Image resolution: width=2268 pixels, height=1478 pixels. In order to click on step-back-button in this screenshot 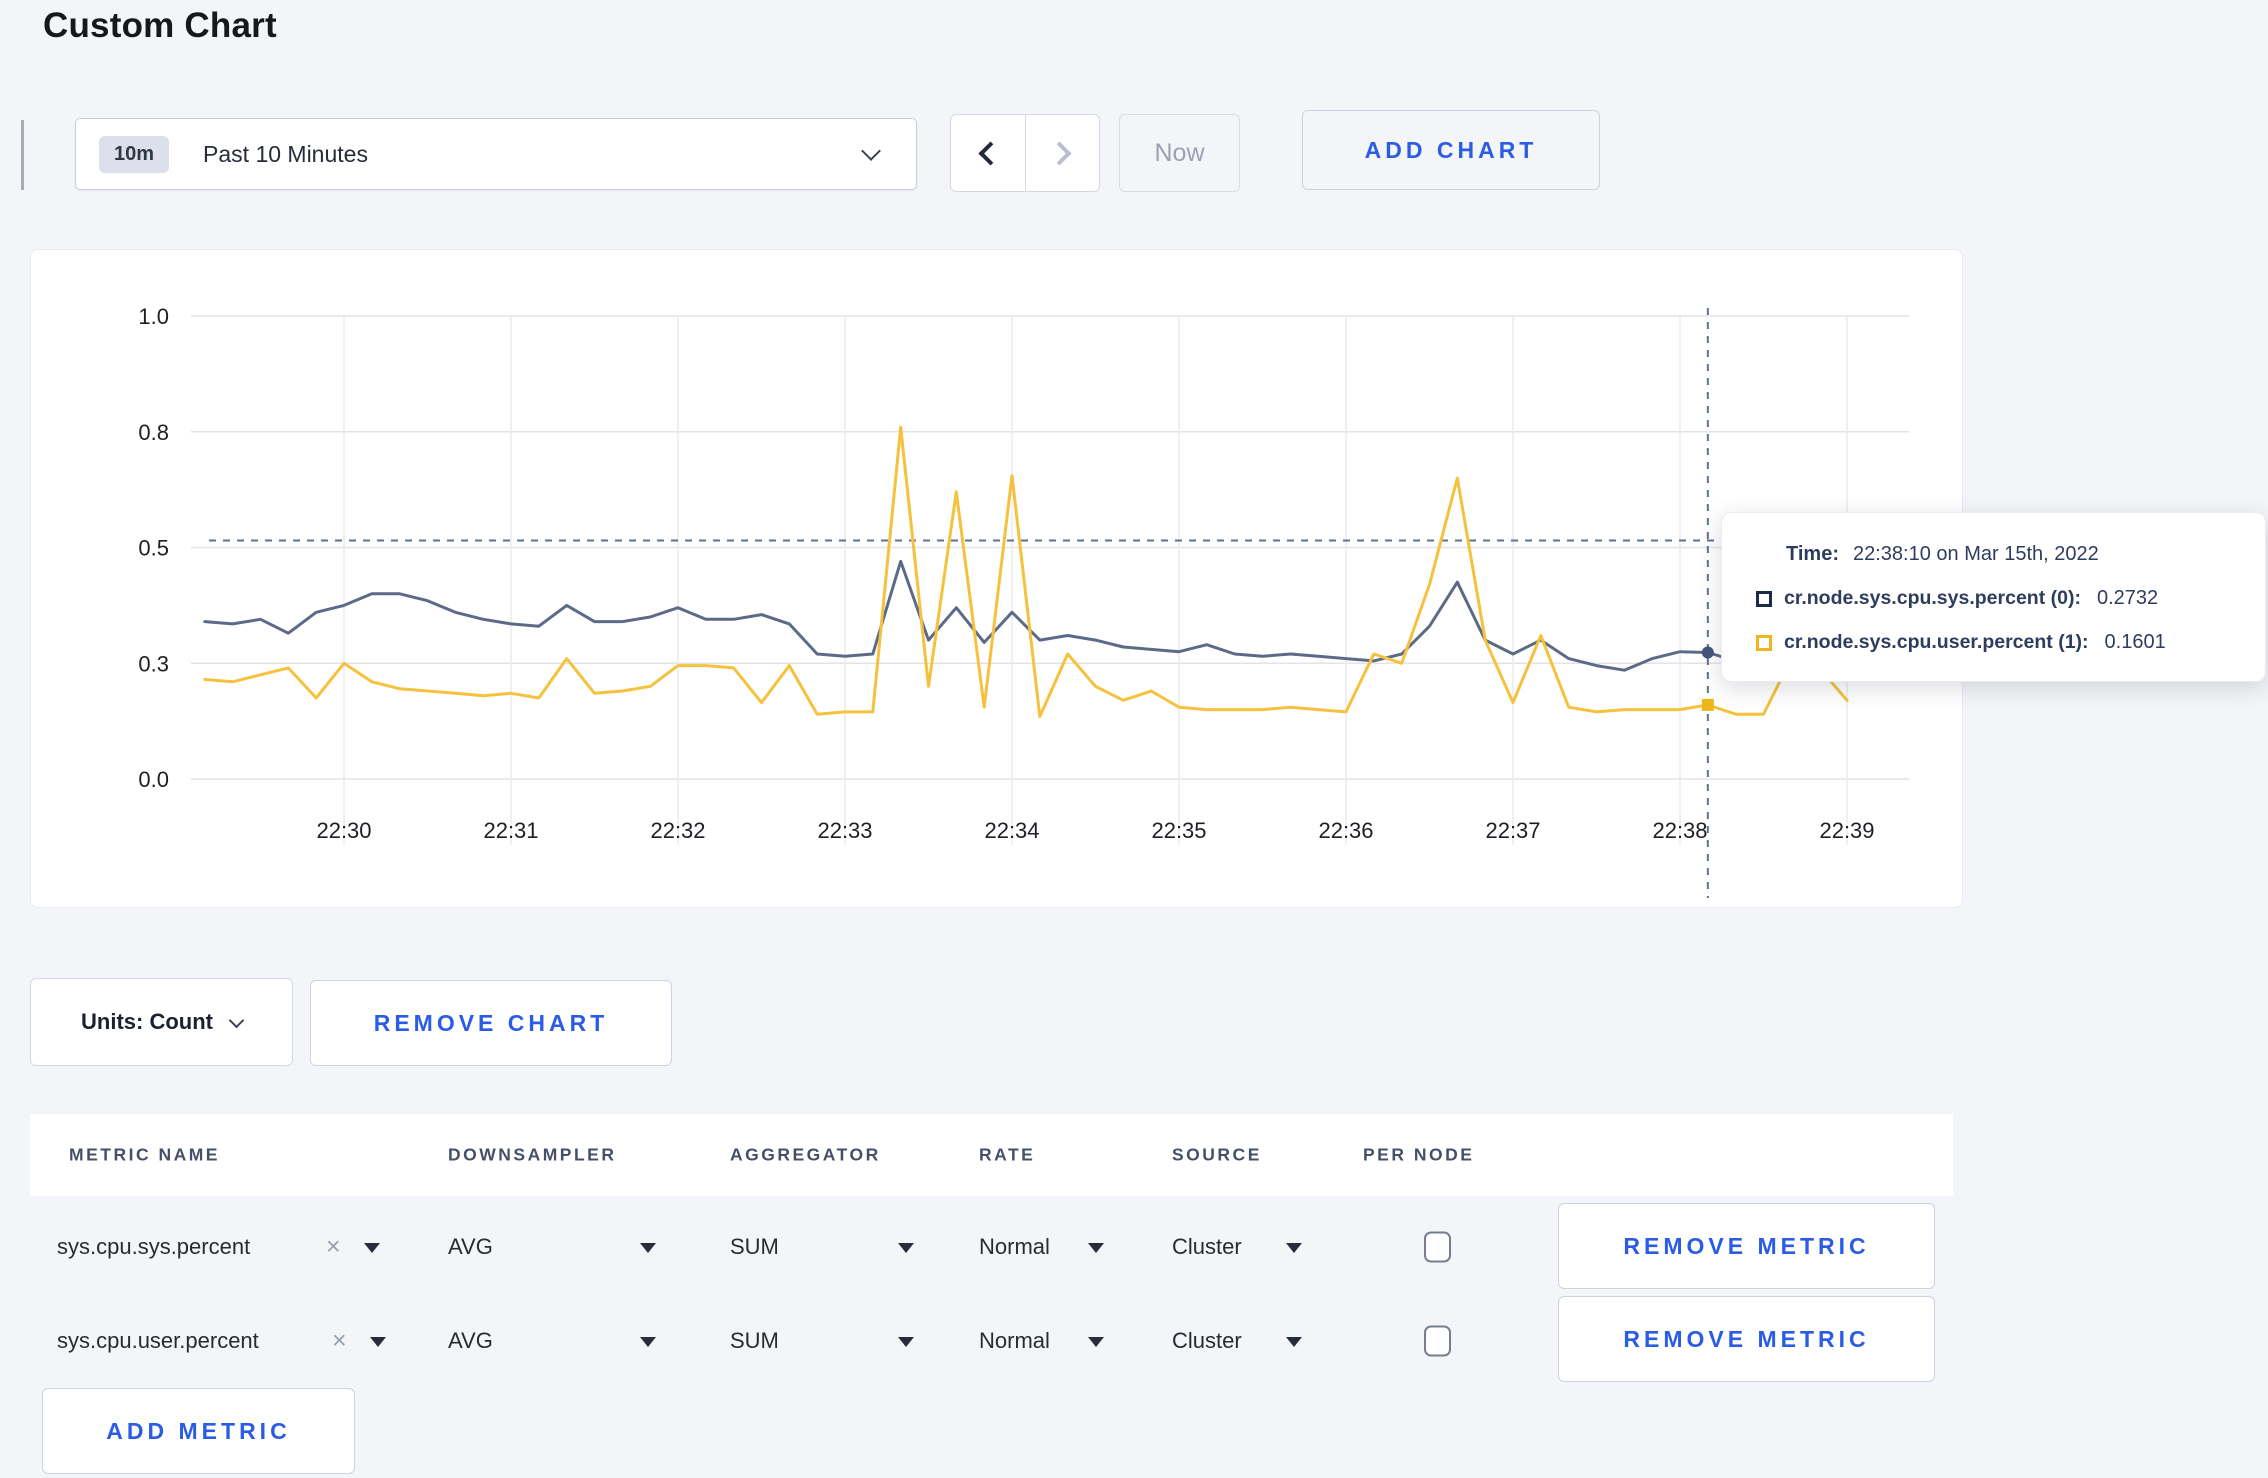, I will do `click(988, 153)`.